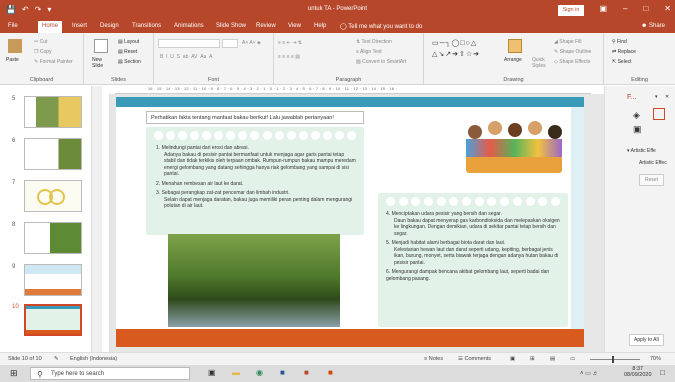 This screenshot has height=382, width=675. What do you see at coordinates (306, 372) in the screenshot?
I see `powerpoint-icon: ■` at bounding box center [306, 372].